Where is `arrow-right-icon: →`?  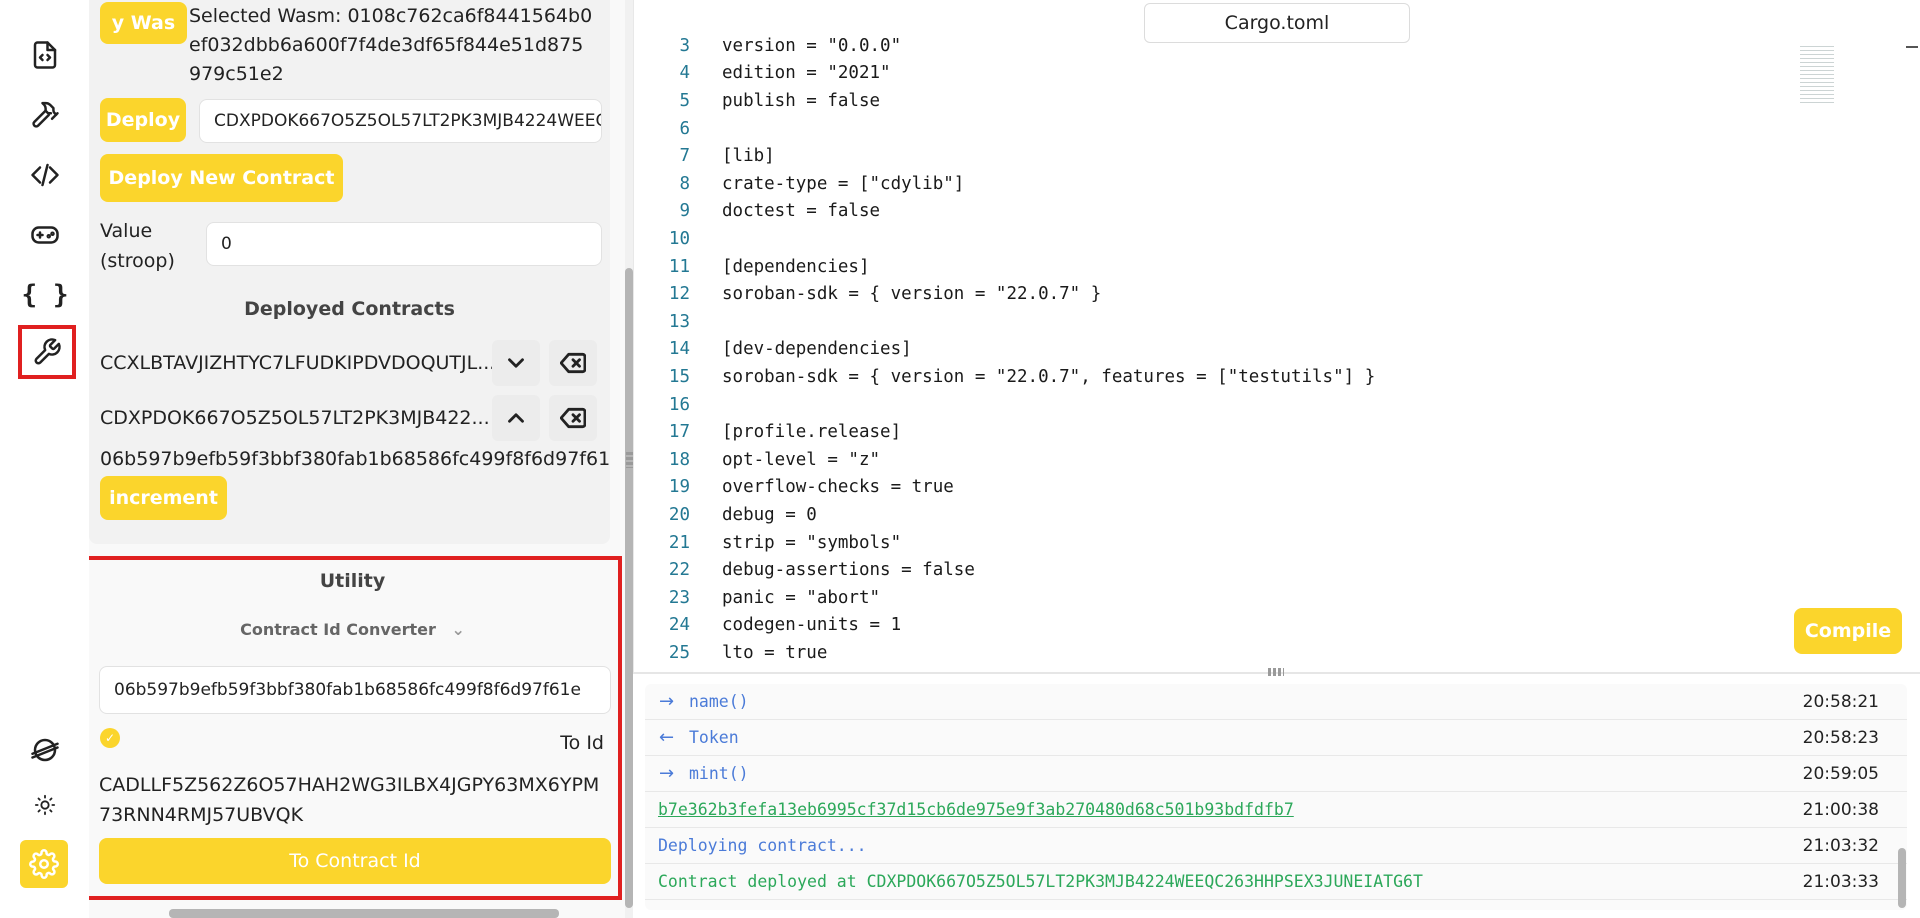 arrow-right-icon: → is located at coordinates (667, 701).